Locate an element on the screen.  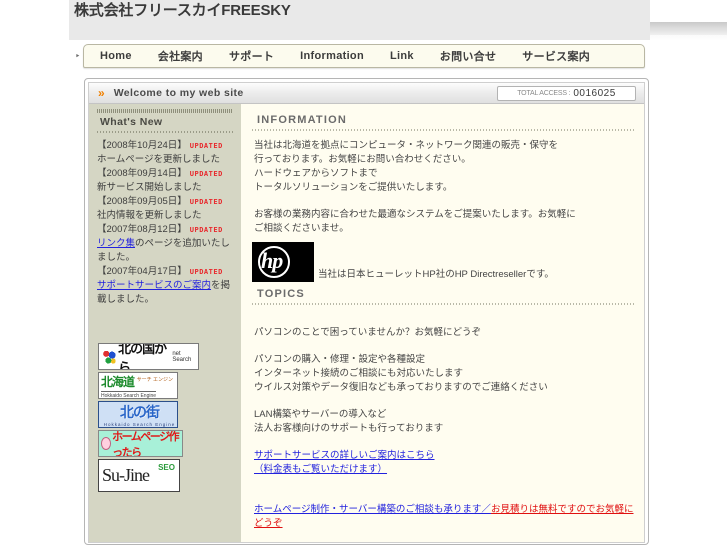
hp-logo-icon: hp is located at coordinates (283, 262).